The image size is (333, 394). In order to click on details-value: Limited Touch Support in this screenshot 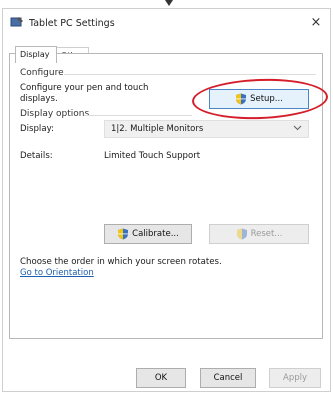, I will do `click(152, 156)`.